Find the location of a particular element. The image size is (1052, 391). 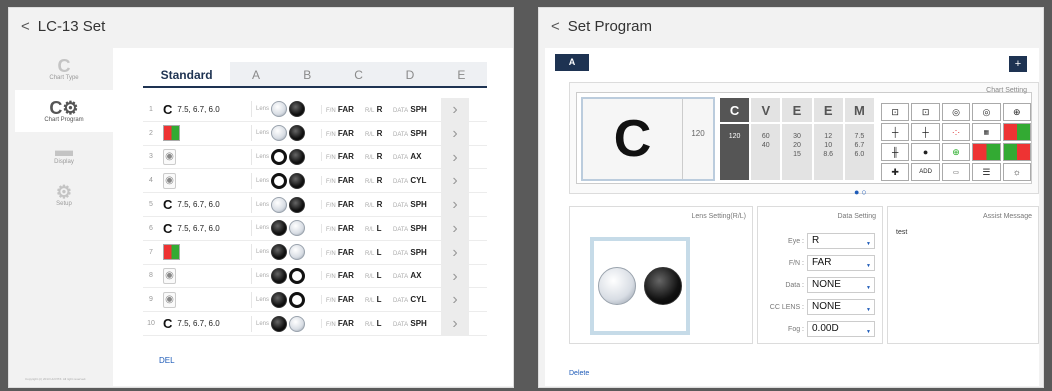

left-lens-icon is located at coordinates (663, 286).